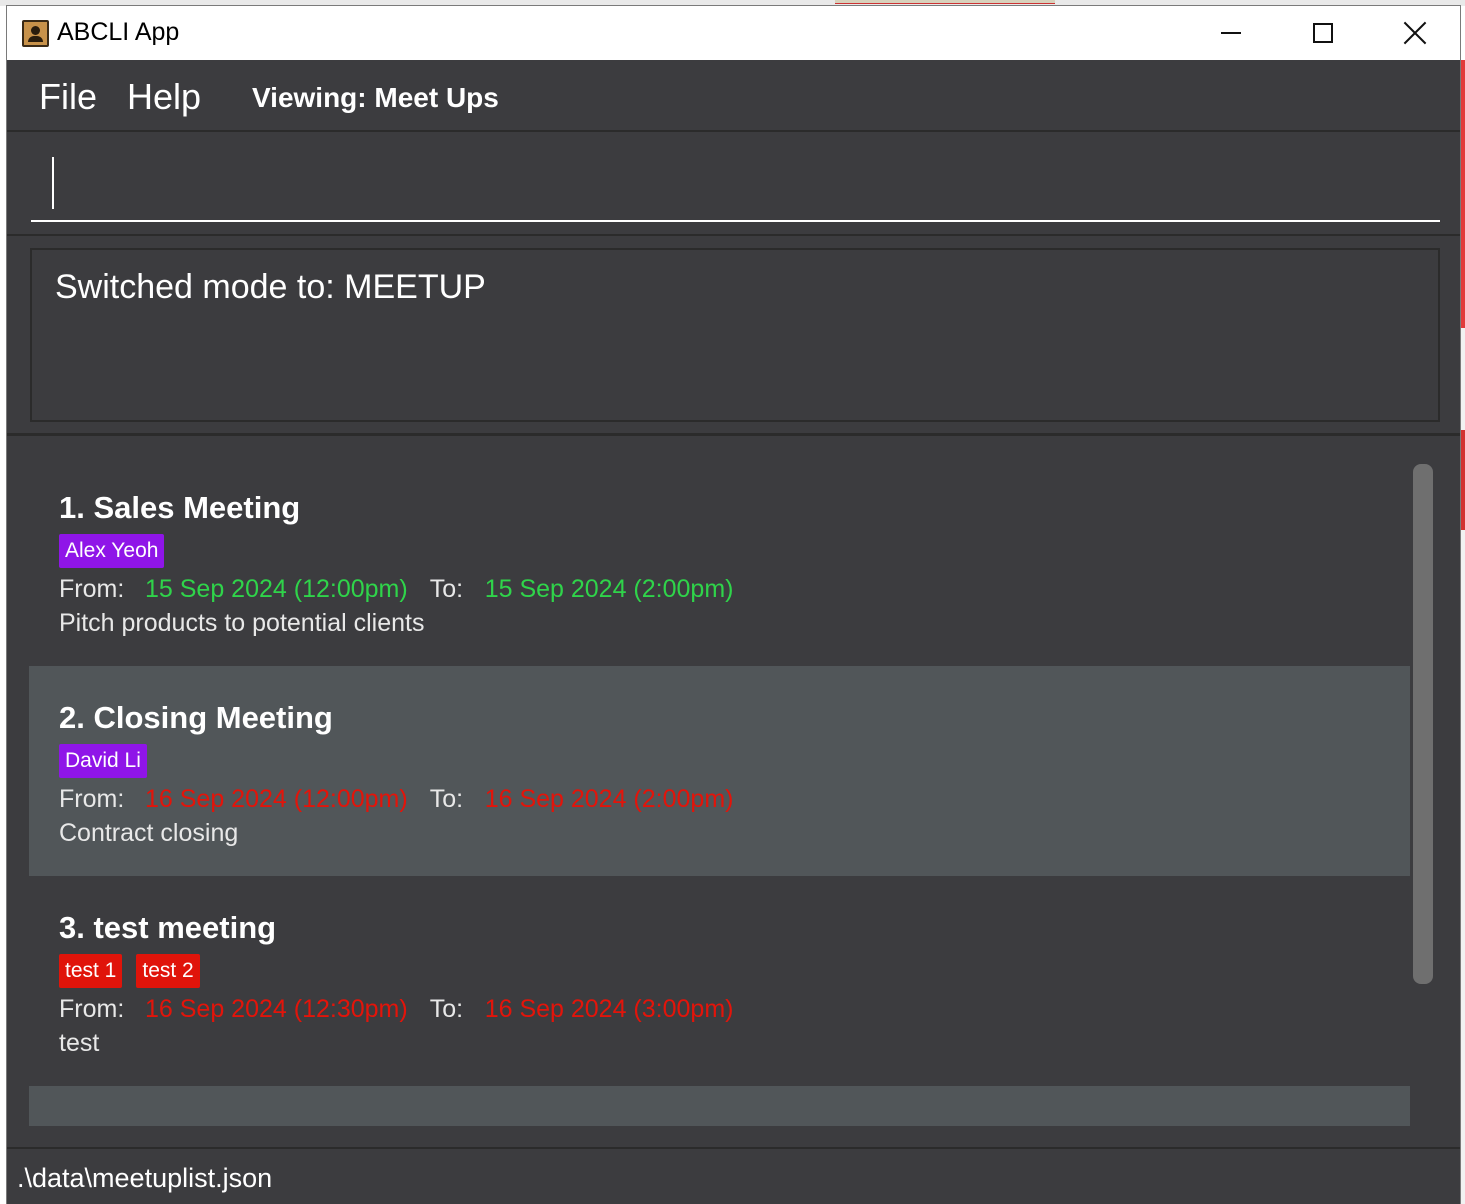 The image size is (1465, 1204). What do you see at coordinates (276, 799) in the screenshot?
I see `from-datetime: 16 Sep 2024 (12:00pm)` at bounding box center [276, 799].